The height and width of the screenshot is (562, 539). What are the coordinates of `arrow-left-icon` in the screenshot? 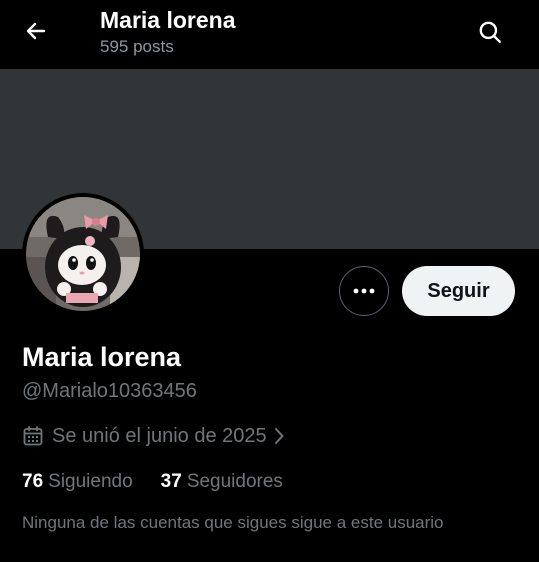 It's located at (36, 31).